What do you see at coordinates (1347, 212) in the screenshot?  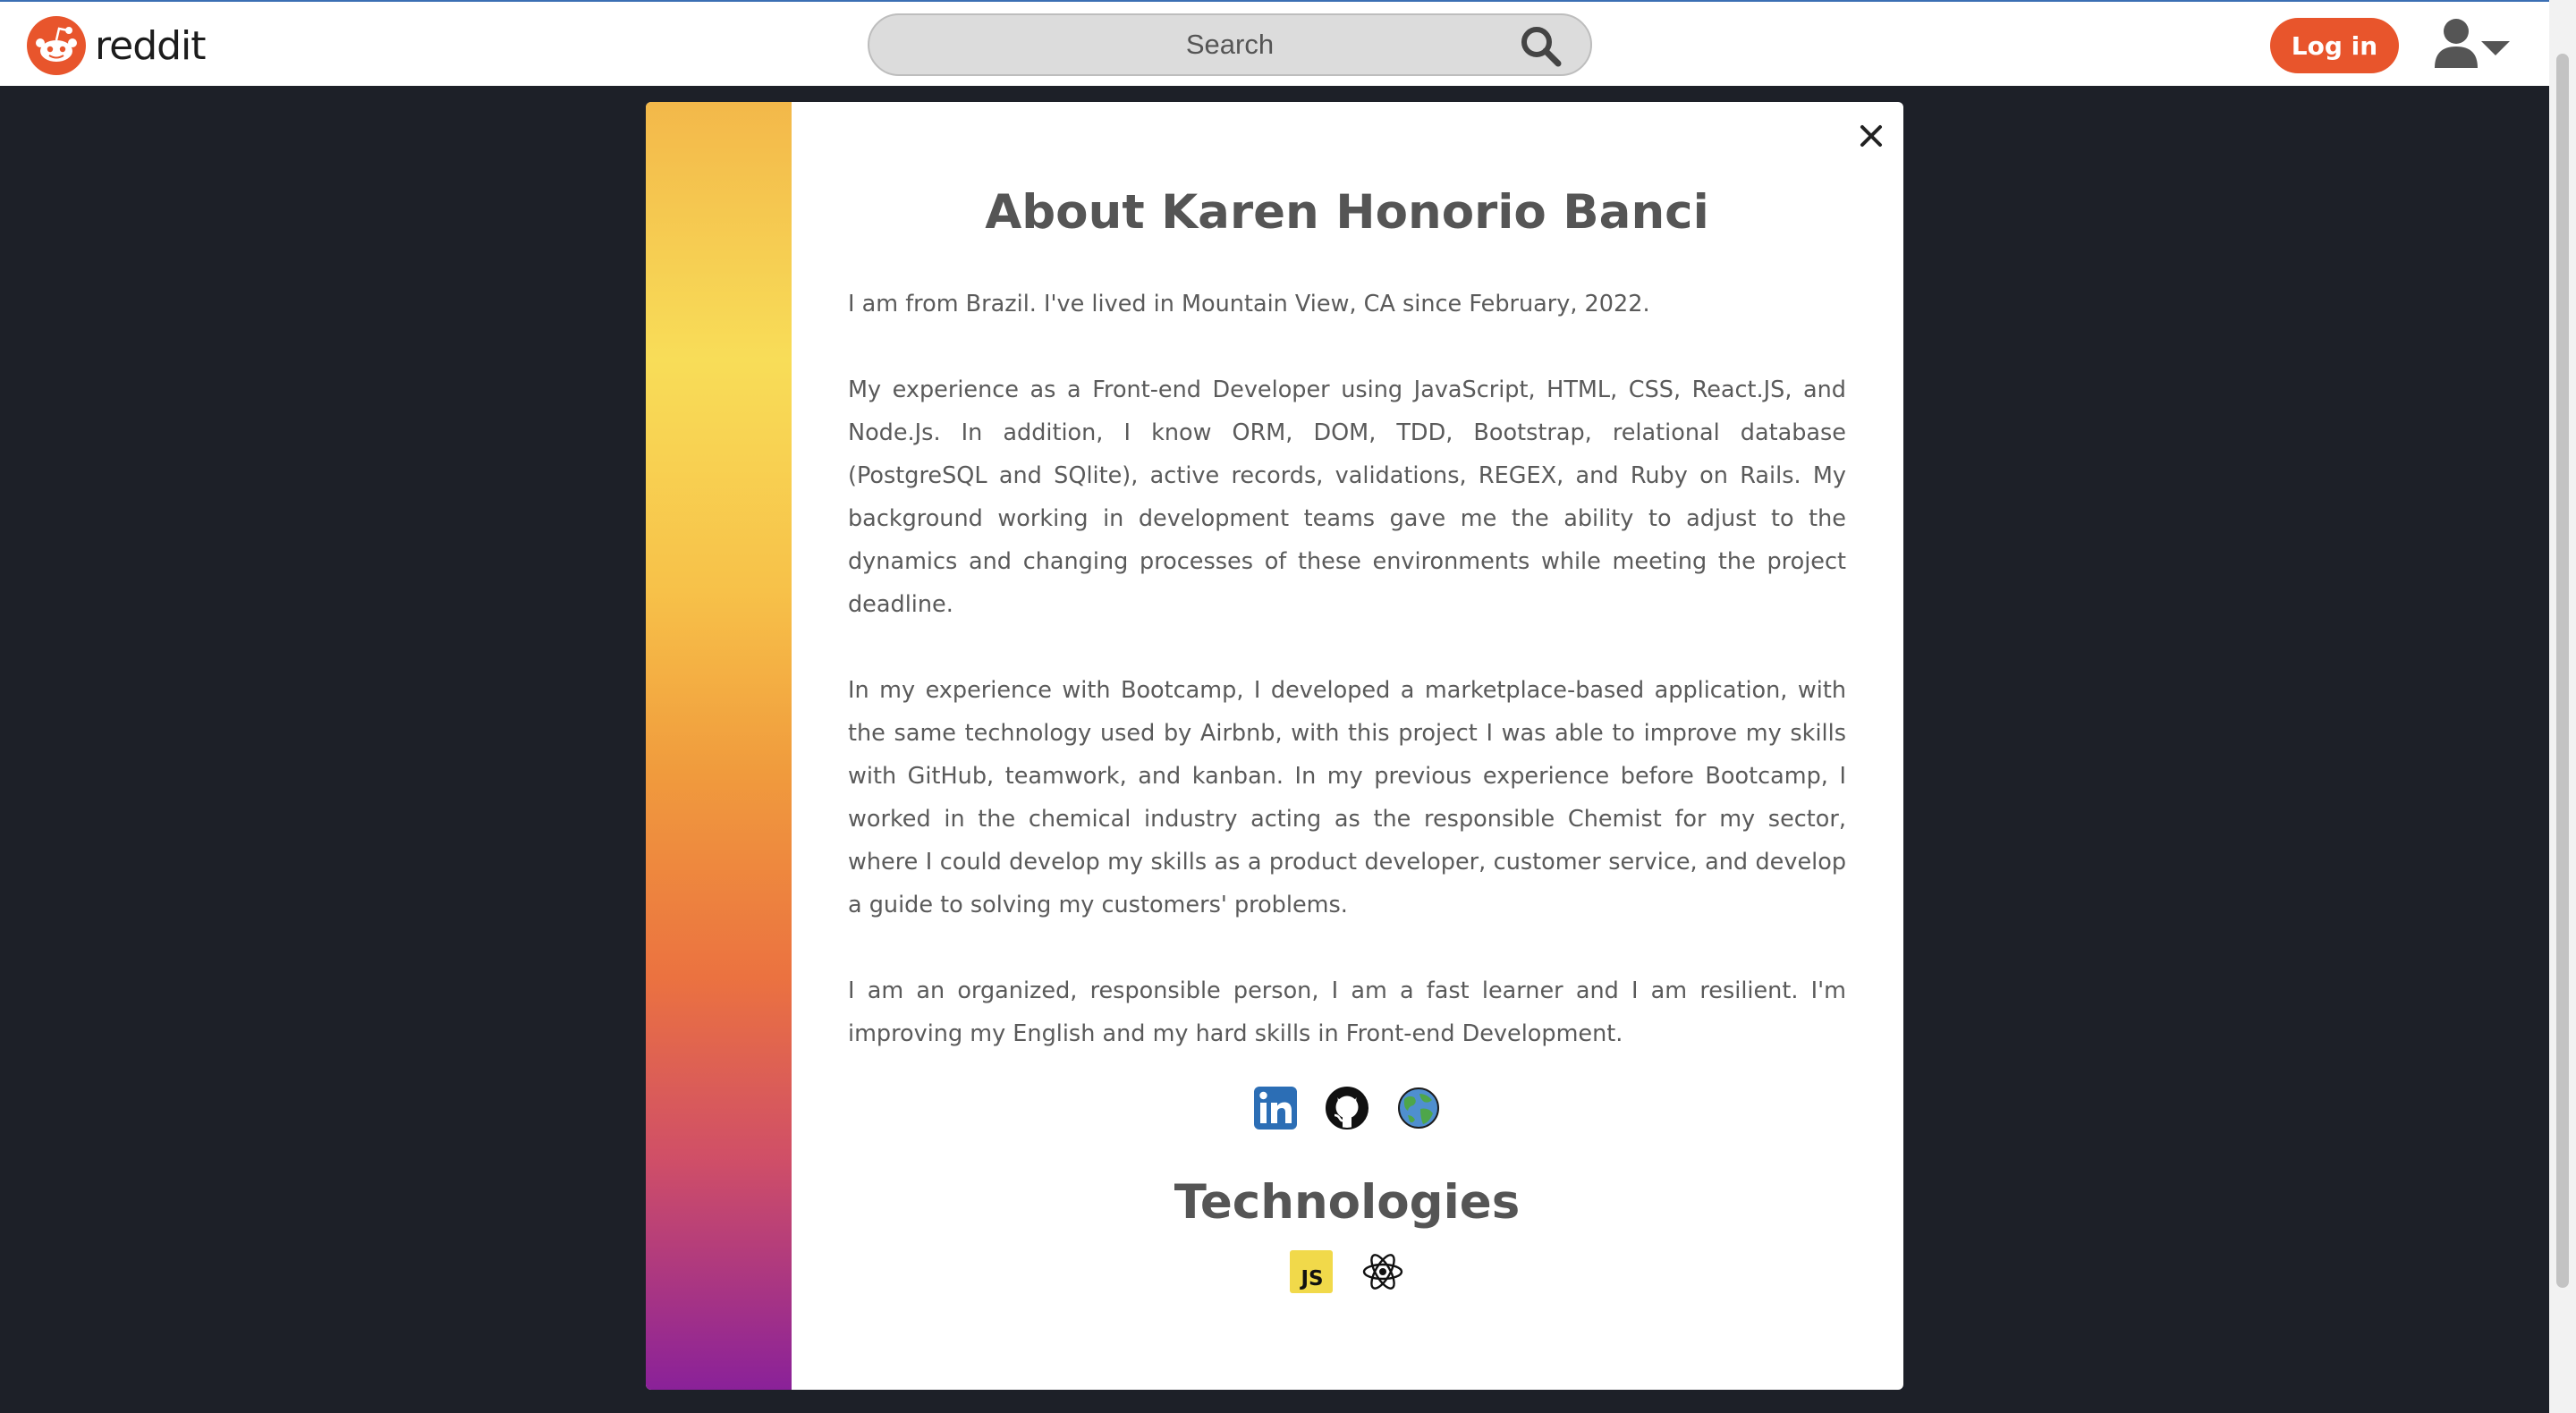 I see `modal-title: About Karen Honorio Banci` at bounding box center [1347, 212].